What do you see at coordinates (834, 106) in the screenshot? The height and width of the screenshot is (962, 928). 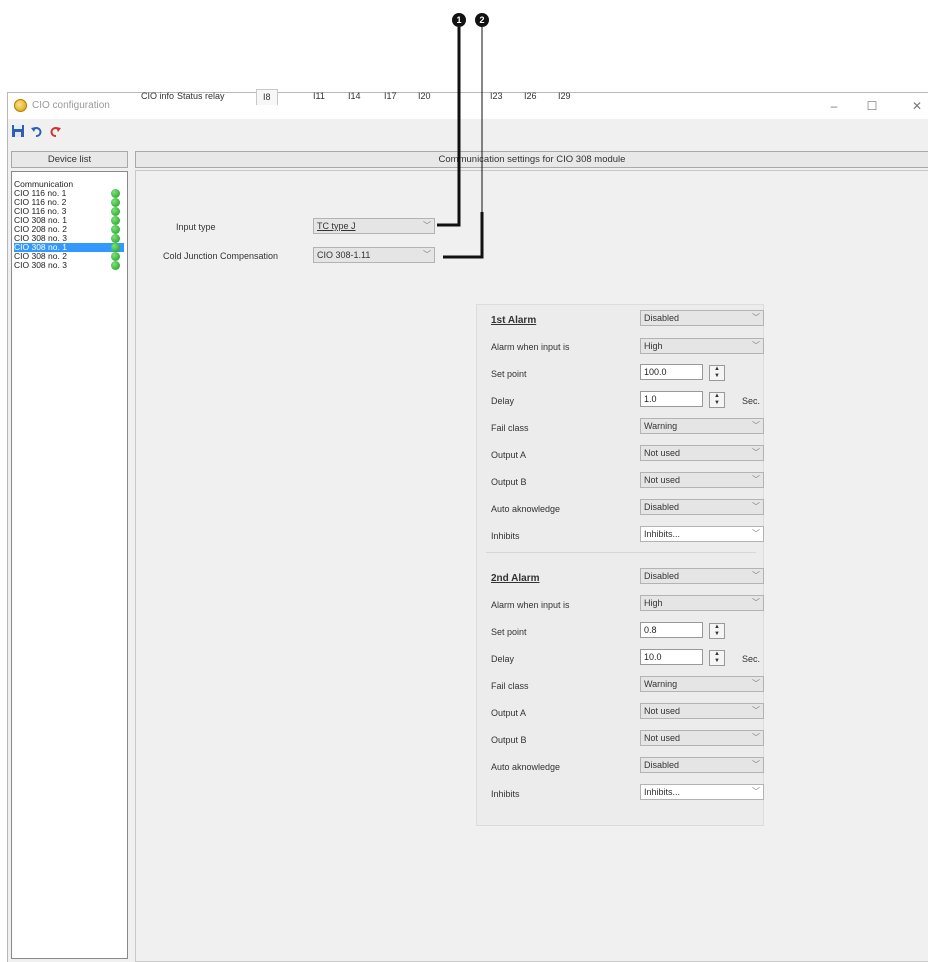 I see `minimize-button: –` at bounding box center [834, 106].